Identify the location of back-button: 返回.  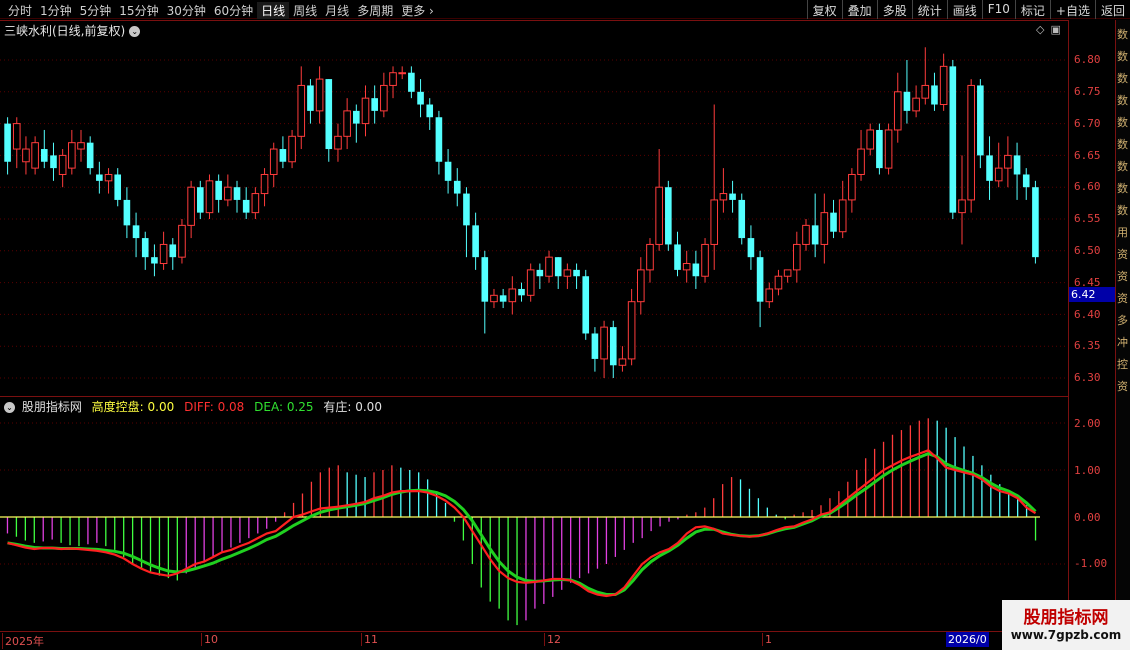
(1112, 9).